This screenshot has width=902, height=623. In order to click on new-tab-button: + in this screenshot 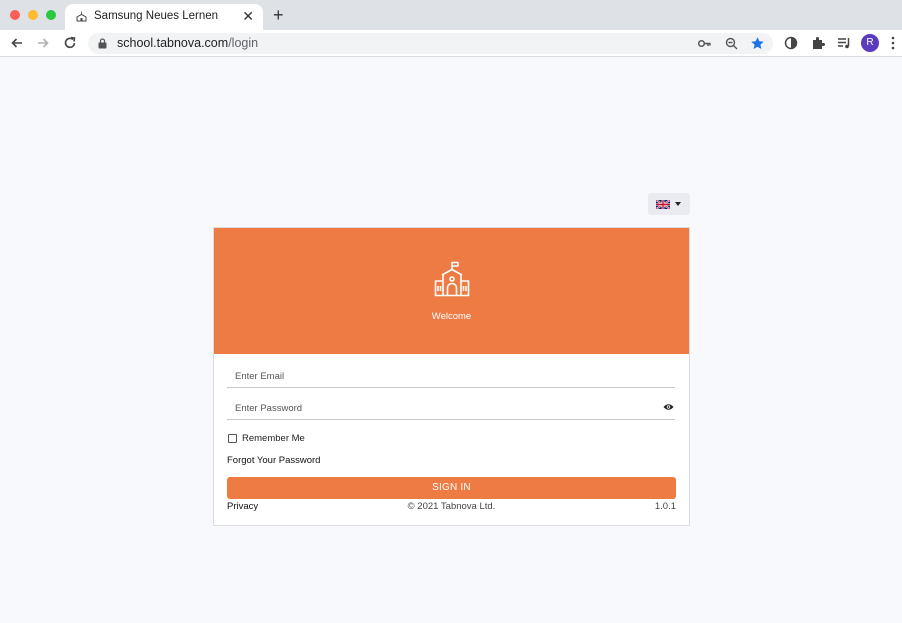, I will do `click(278, 15)`.